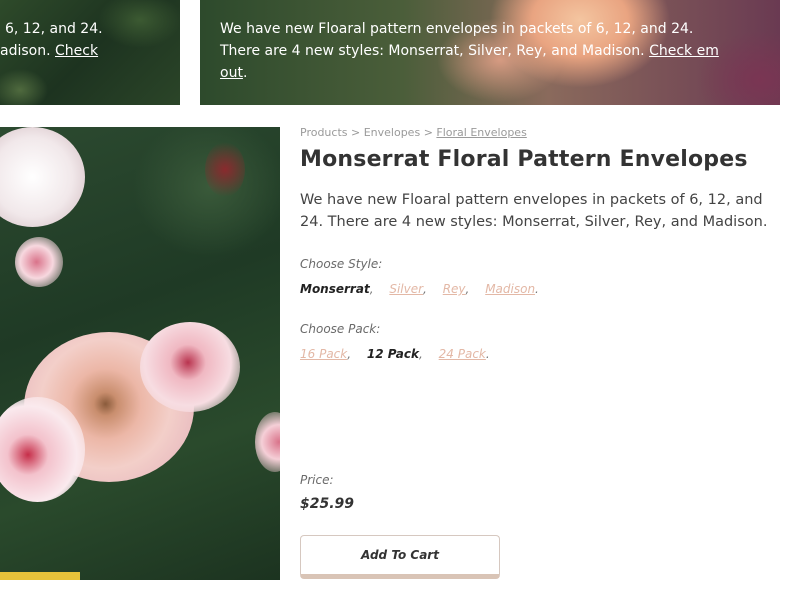 The height and width of the screenshot is (600, 800). What do you see at coordinates (454, 289) in the screenshot?
I see `style-option-rey: Rey` at bounding box center [454, 289].